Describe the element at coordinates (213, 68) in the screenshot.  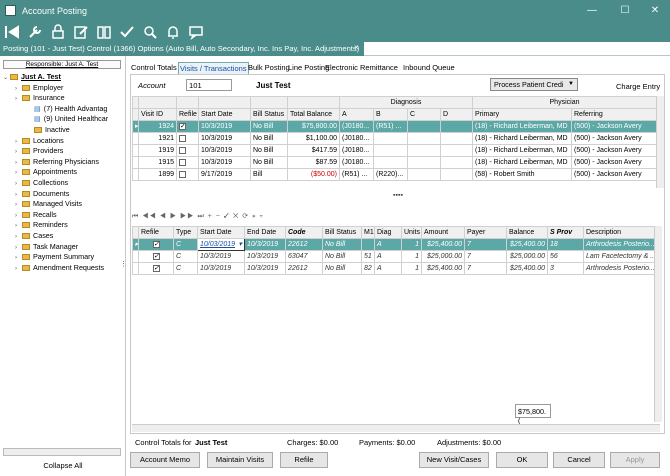
I see `subtab-1: Visits / Transactions` at that location.